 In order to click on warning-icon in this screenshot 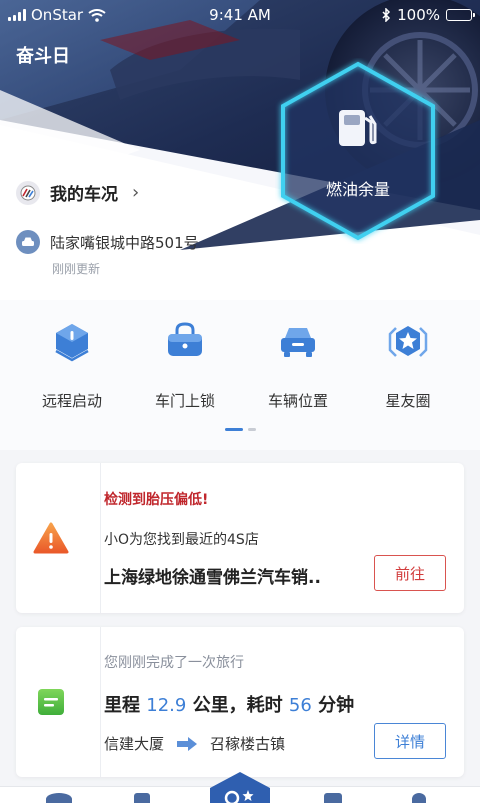, I will do `click(51, 538)`.